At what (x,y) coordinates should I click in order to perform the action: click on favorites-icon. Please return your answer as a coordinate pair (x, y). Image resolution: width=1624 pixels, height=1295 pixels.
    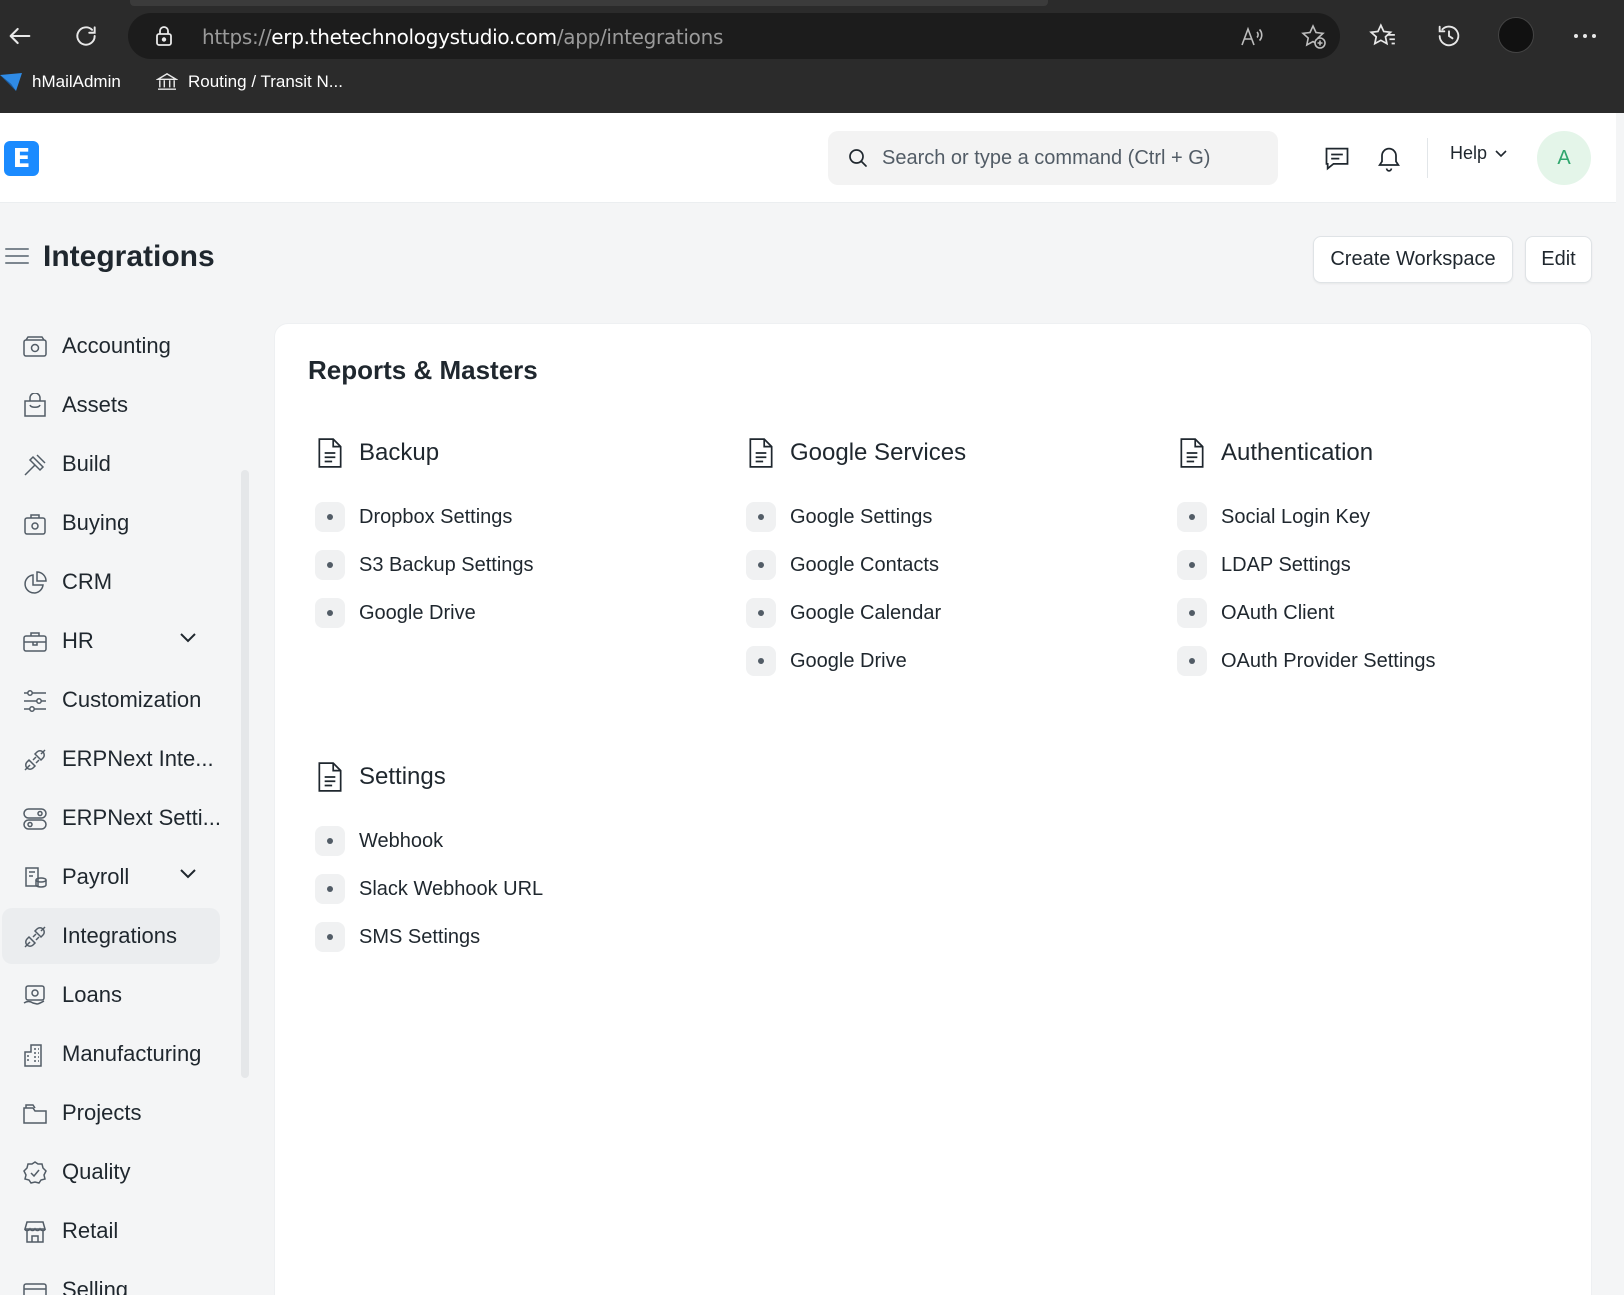
    Looking at the image, I should click on (1383, 36).